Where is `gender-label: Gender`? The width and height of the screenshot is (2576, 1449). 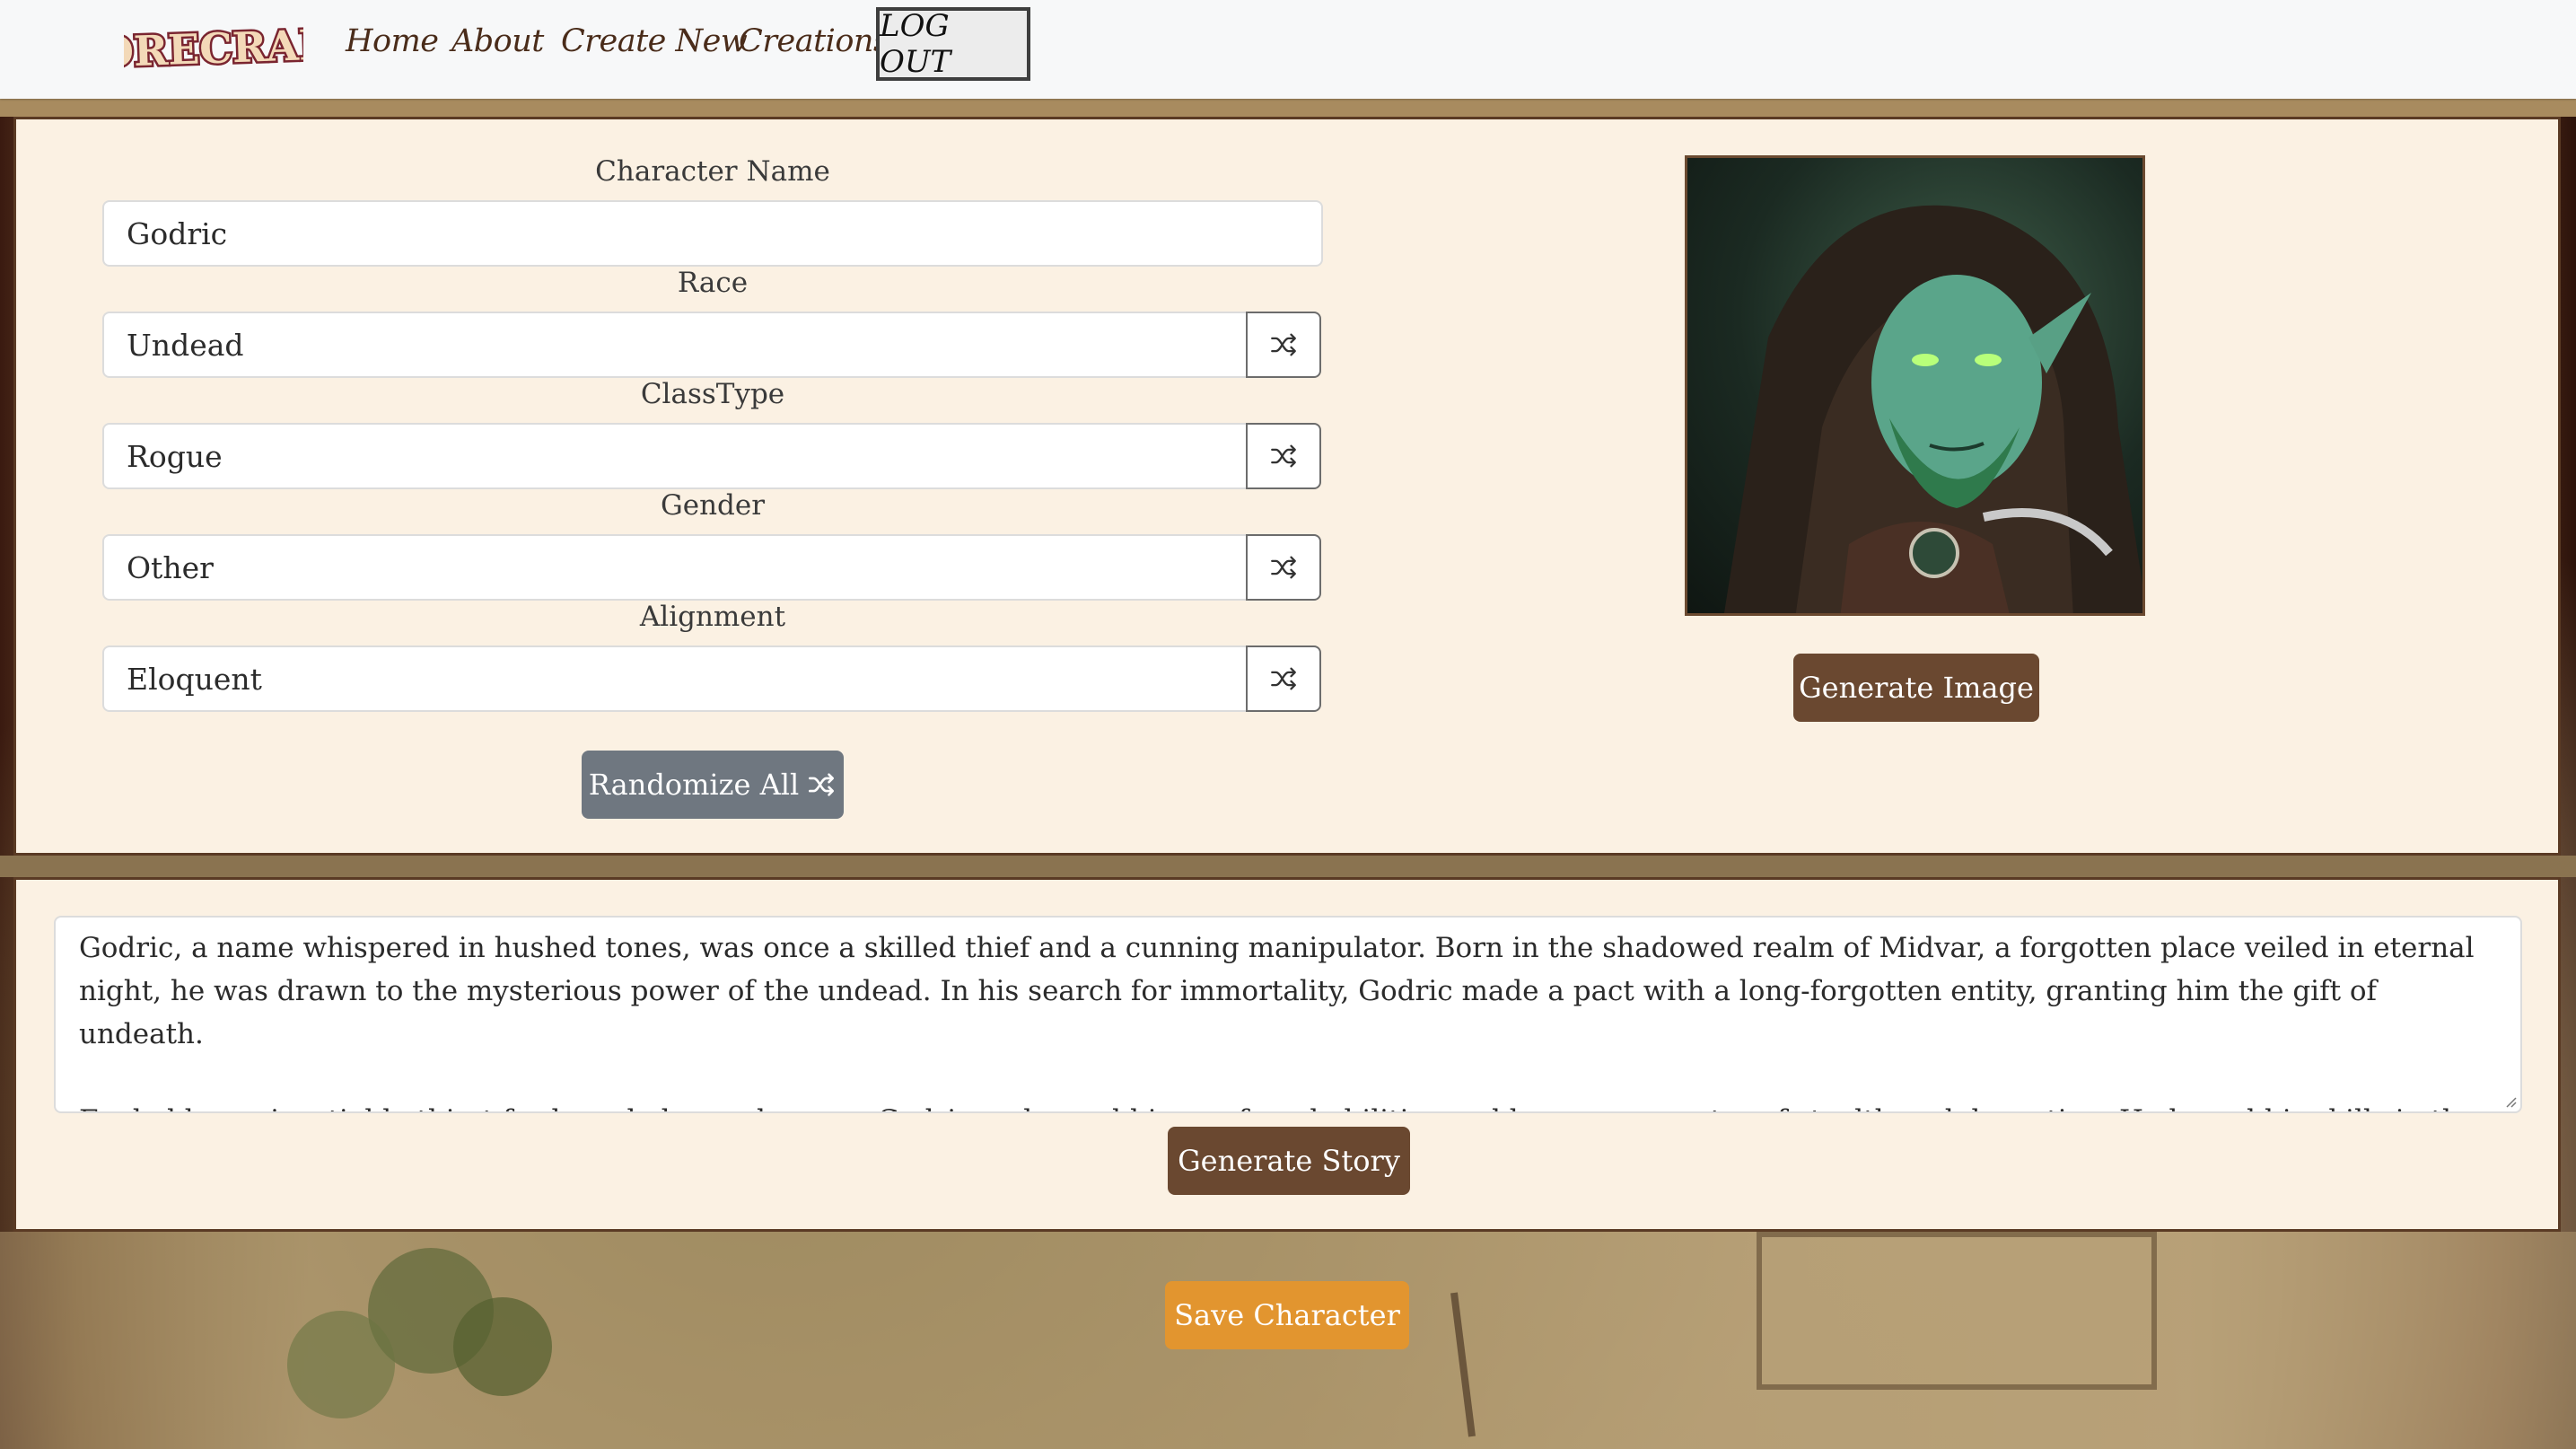
gender-label: Gender is located at coordinates (713, 505).